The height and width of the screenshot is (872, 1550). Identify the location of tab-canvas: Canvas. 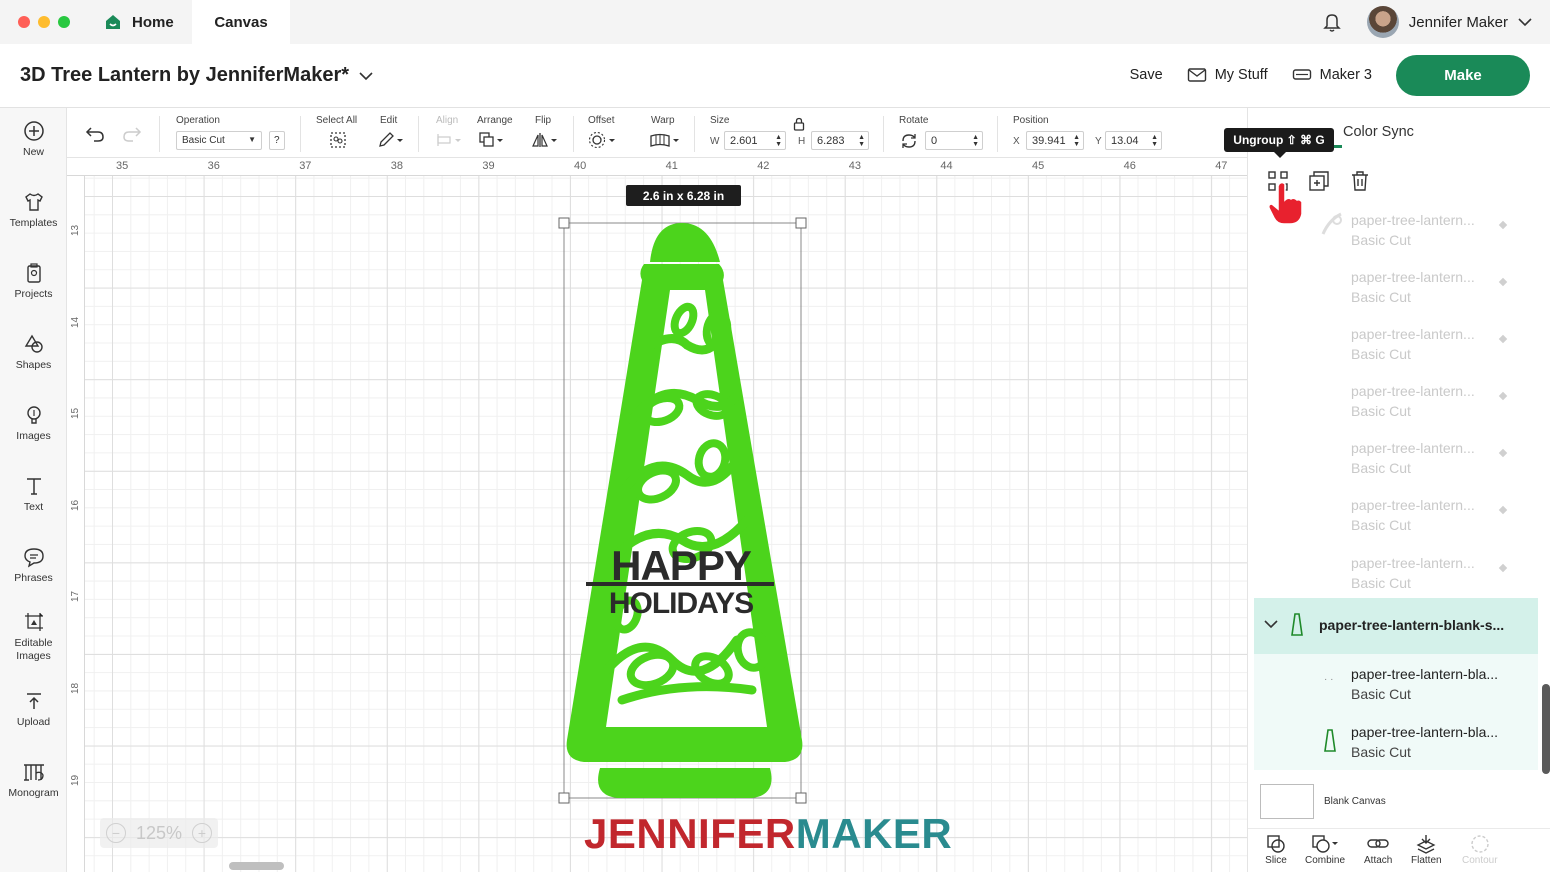
(241, 22).